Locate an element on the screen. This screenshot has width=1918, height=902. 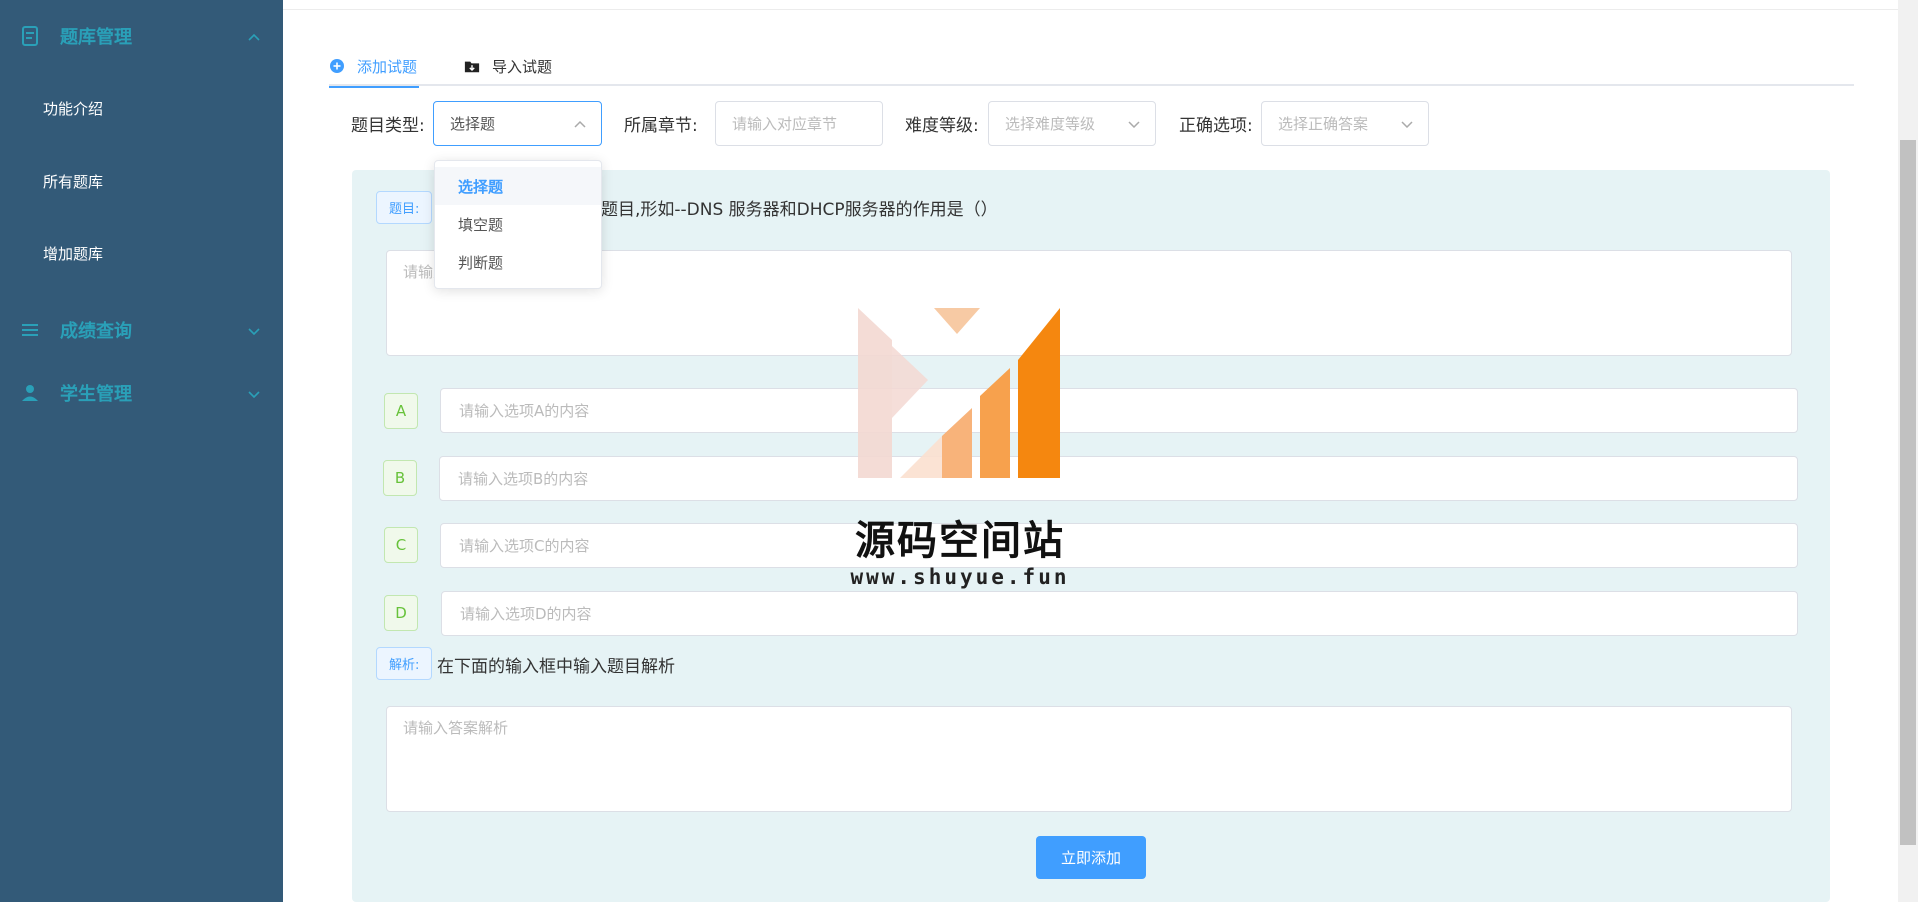
tab-import-question: 导入试题 is located at coordinates (508, 66).